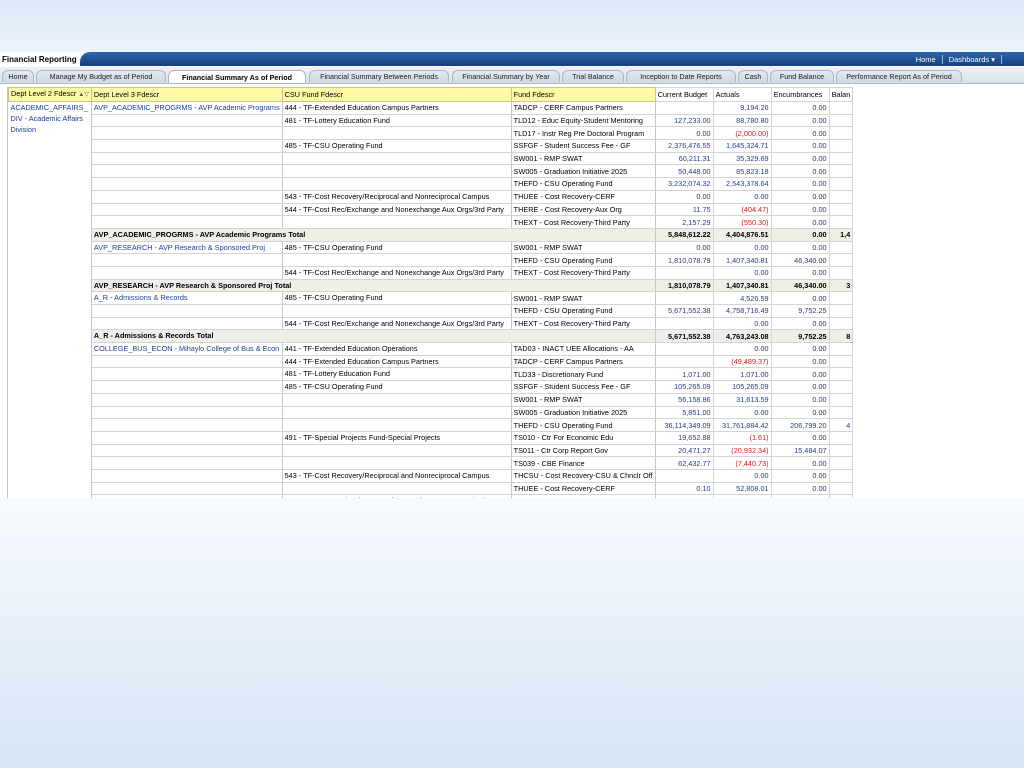  Describe the element at coordinates (742, 133) in the screenshot. I see `actuals-cell: (2,000.00)` at that location.